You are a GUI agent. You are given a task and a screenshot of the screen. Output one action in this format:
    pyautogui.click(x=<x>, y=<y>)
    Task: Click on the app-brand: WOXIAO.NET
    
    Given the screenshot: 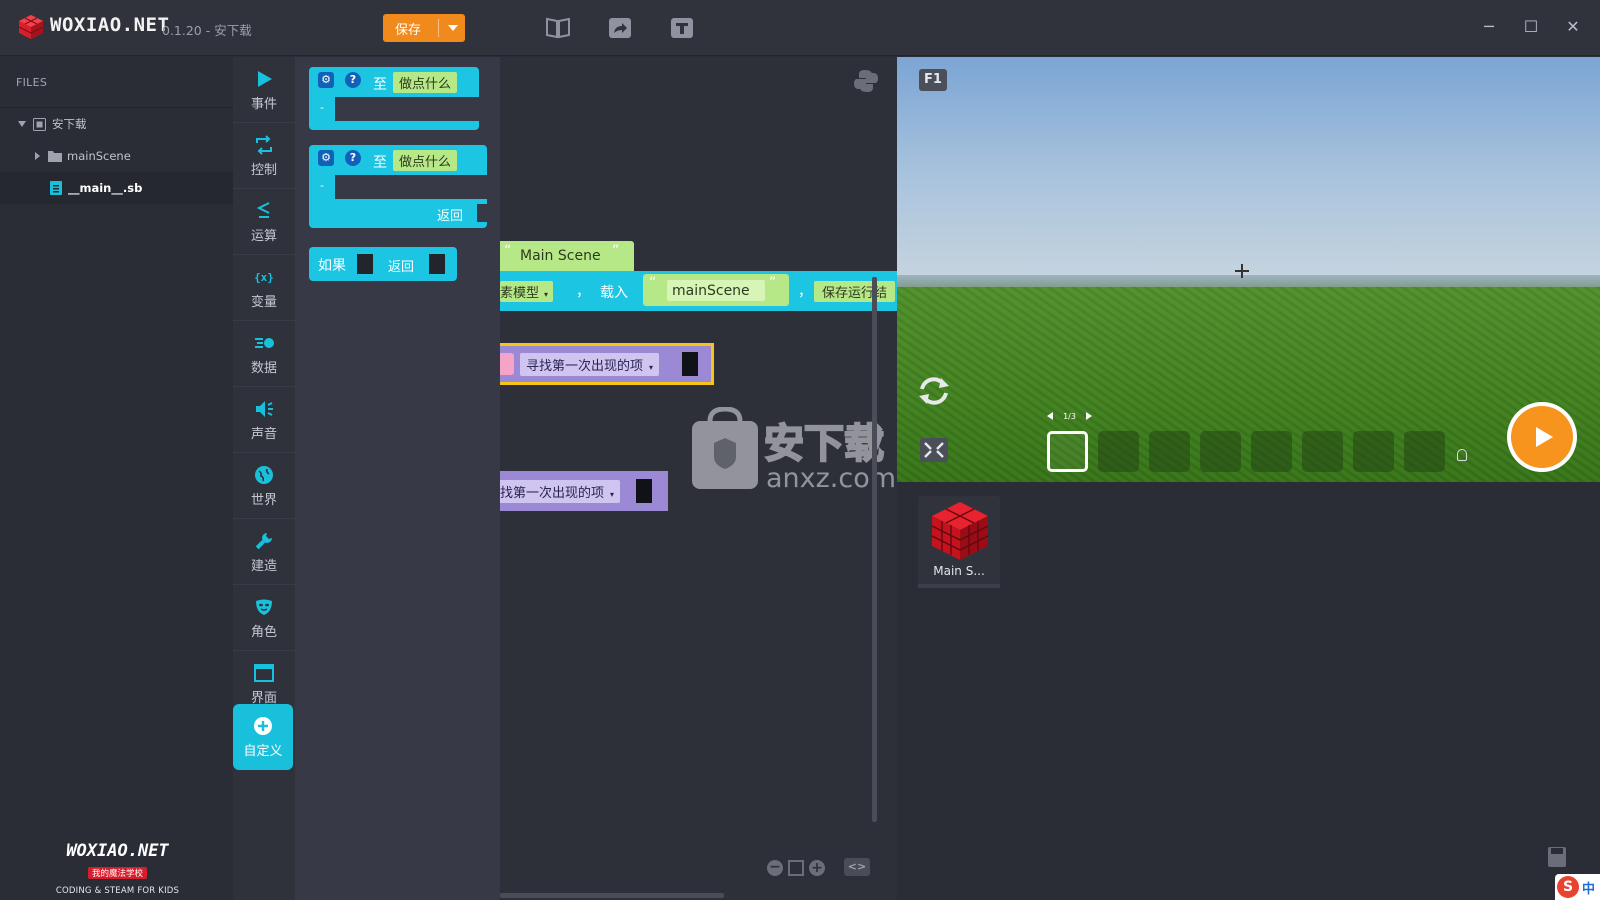 What is the action you would take?
    pyautogui.click(x=110, y=25)
    